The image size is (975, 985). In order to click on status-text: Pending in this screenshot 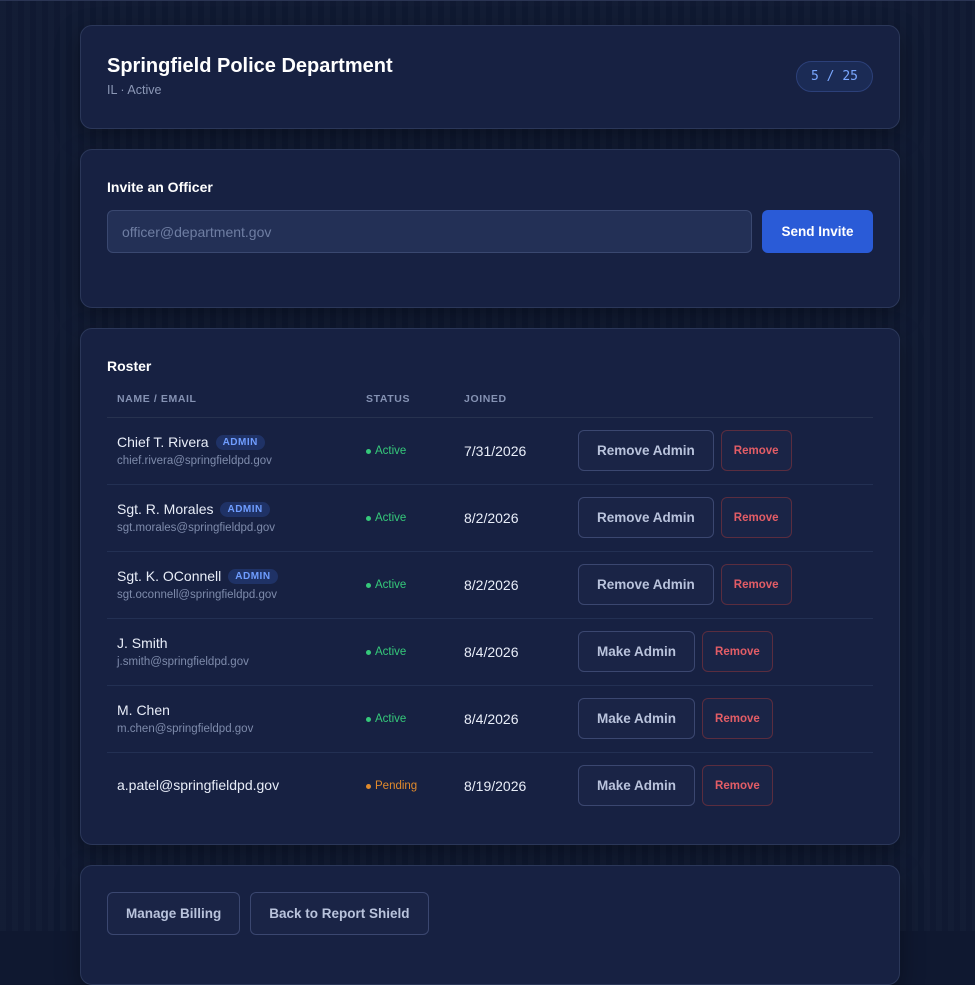, I will do `click(396, 786)`.